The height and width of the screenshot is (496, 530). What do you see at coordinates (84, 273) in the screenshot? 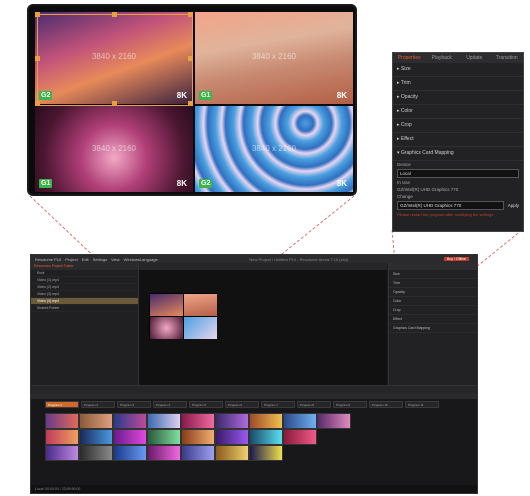
I see `list-item: Root` at bounding box center [84, 273].